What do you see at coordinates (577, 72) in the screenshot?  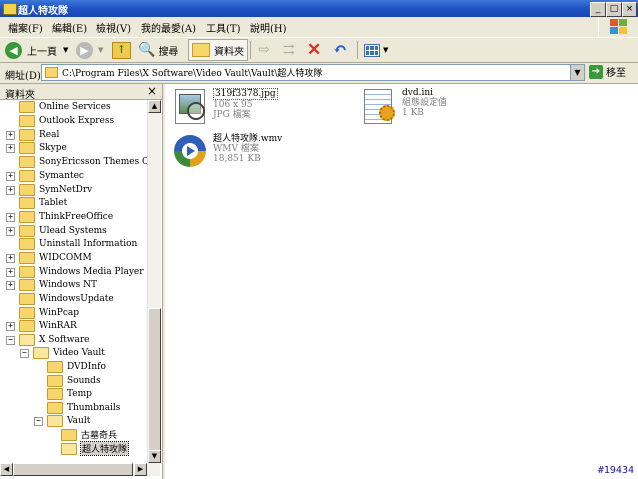 I see `address-dropdown-button: ▼` at bounding box center [577, 72].